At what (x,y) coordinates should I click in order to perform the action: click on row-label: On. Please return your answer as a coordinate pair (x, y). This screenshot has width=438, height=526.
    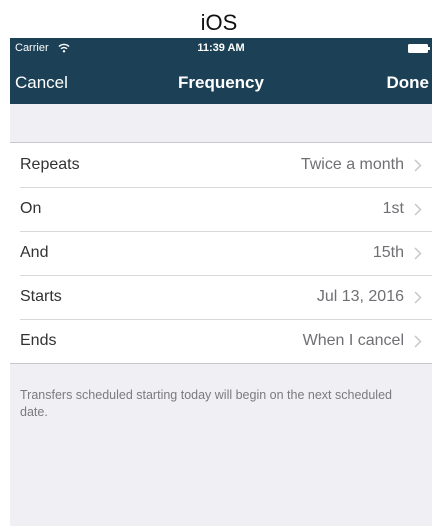
    Looking at the image, I should click on (31, 208).